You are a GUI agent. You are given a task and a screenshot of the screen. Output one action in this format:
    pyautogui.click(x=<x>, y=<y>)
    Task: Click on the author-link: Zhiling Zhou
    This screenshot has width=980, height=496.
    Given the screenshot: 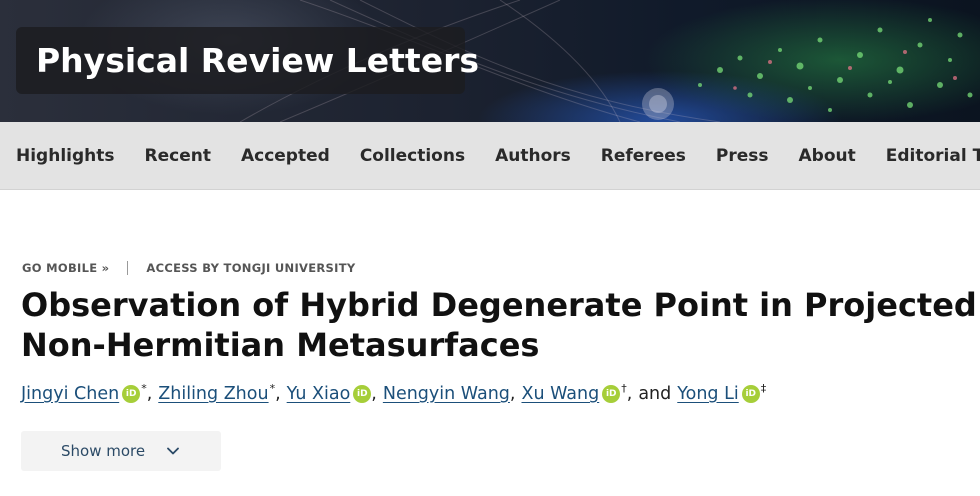 What is the action you would take?
    pyautogui.click(x=213, y=394)
    